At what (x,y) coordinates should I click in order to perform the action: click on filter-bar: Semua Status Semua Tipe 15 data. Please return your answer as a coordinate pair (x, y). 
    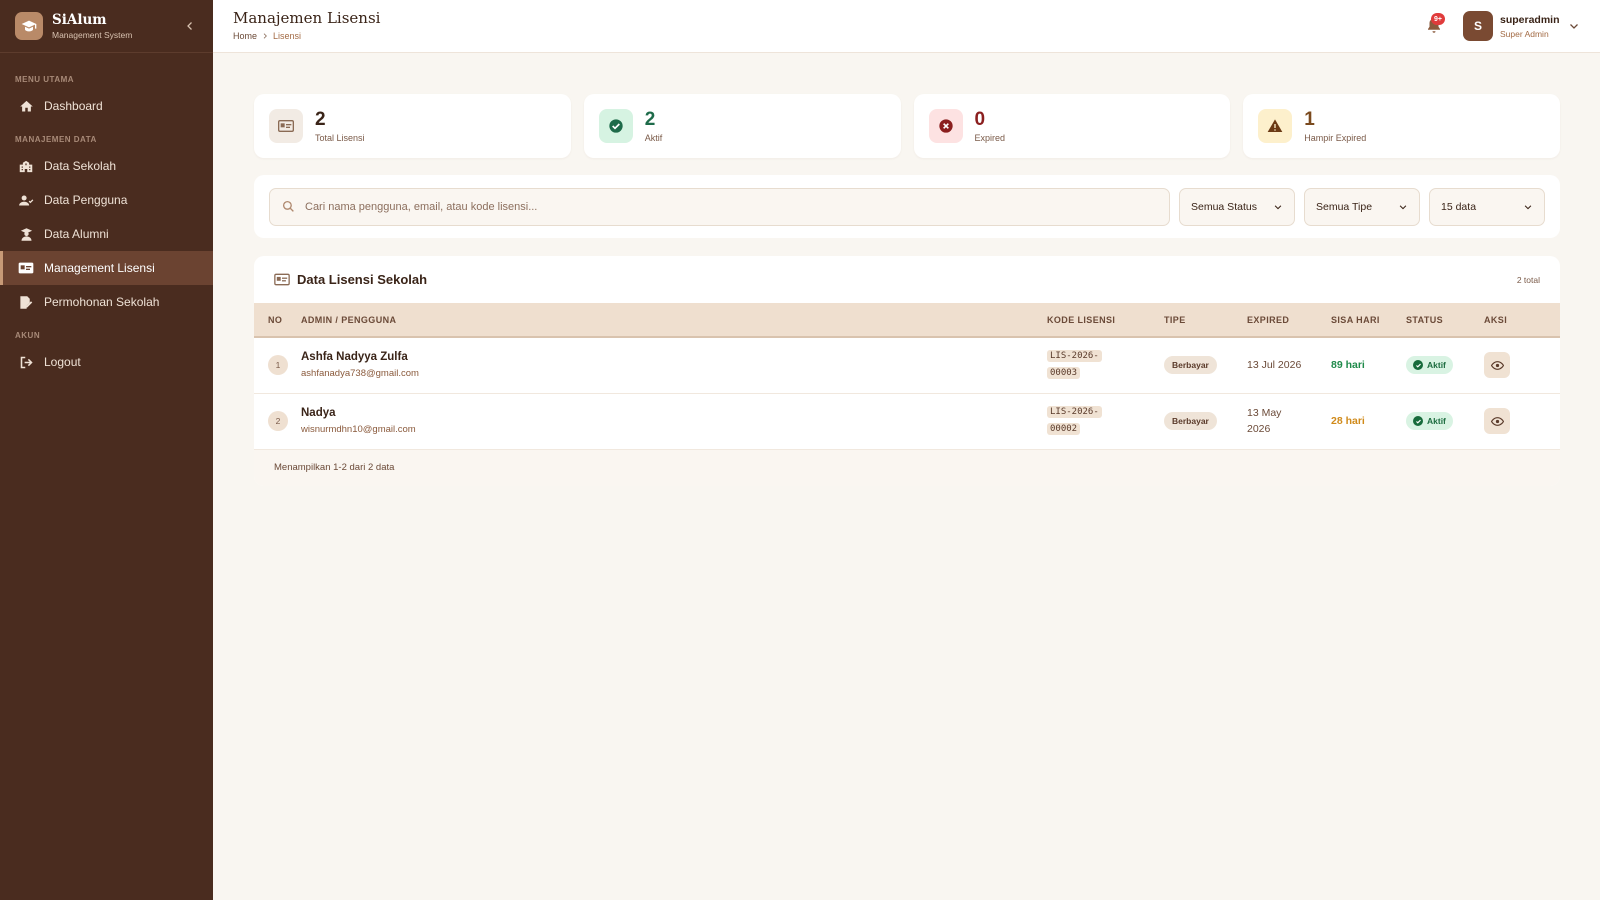
    Looking at the image, I should click on (907, 206).